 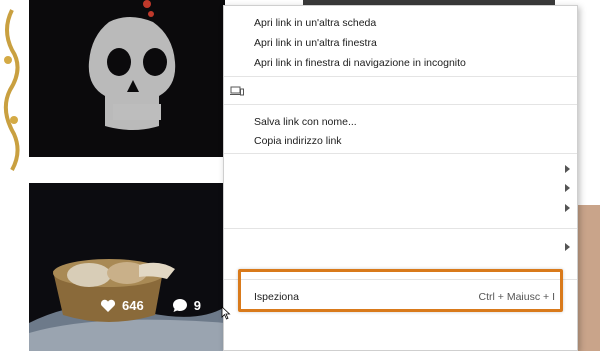 What do you see at coordinates (108, 305) in the screenshot?
I see `heart-icon` at bounding box center [108, 305].